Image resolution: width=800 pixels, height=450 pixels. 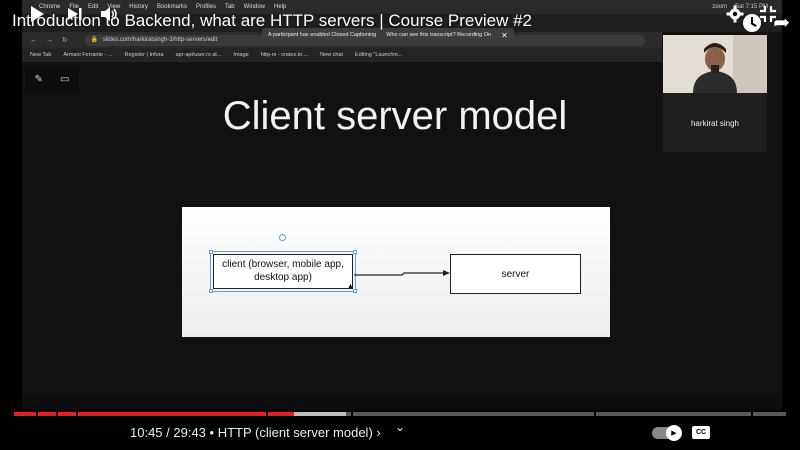 What do you see at coordinates (65, 40) in the screenshot?
I see `reload-icon: ↻` at bounding box center [65, 40].